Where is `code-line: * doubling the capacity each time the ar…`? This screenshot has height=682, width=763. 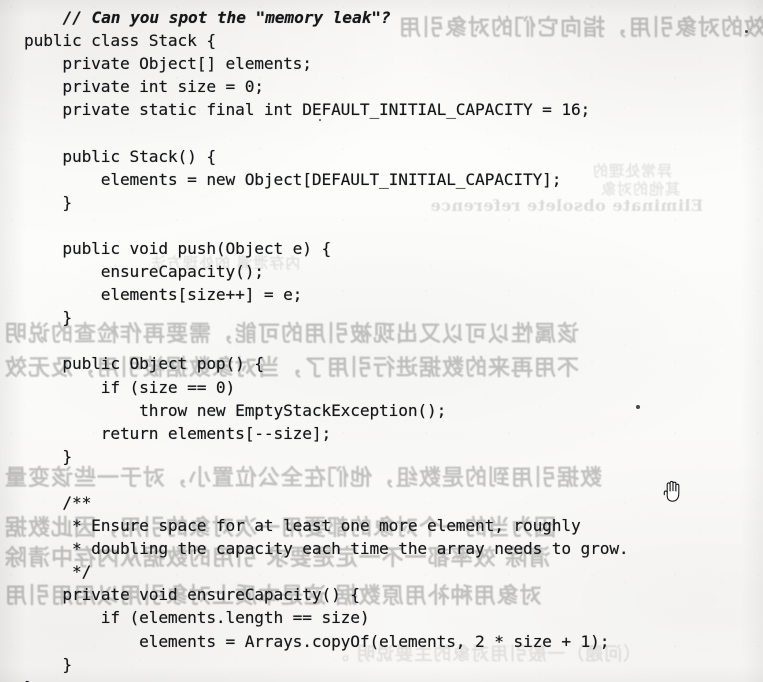 code-line: * doubling the capacity each time the ar… is located at coordinates (326, 549).